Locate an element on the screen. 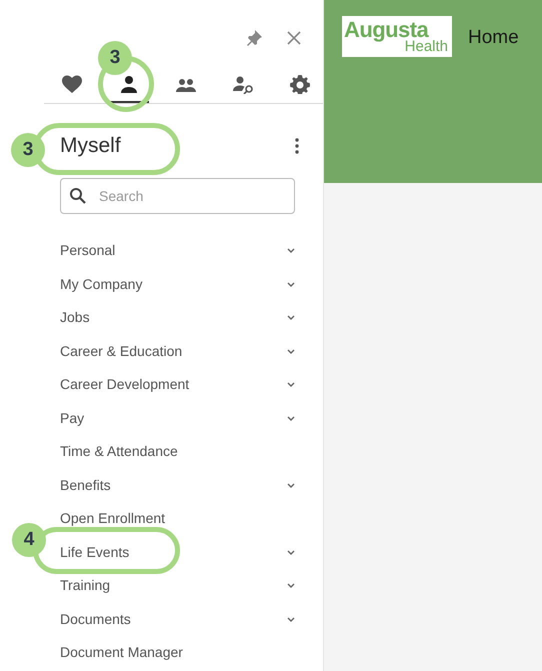  menu-item: Pay is located at coordinates (72, 418).